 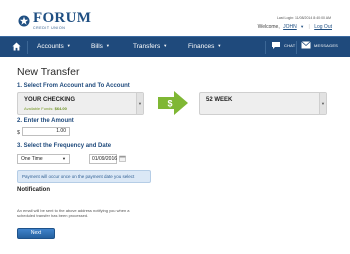 I want to click on calendar-icon, so click(x=122, y=158).